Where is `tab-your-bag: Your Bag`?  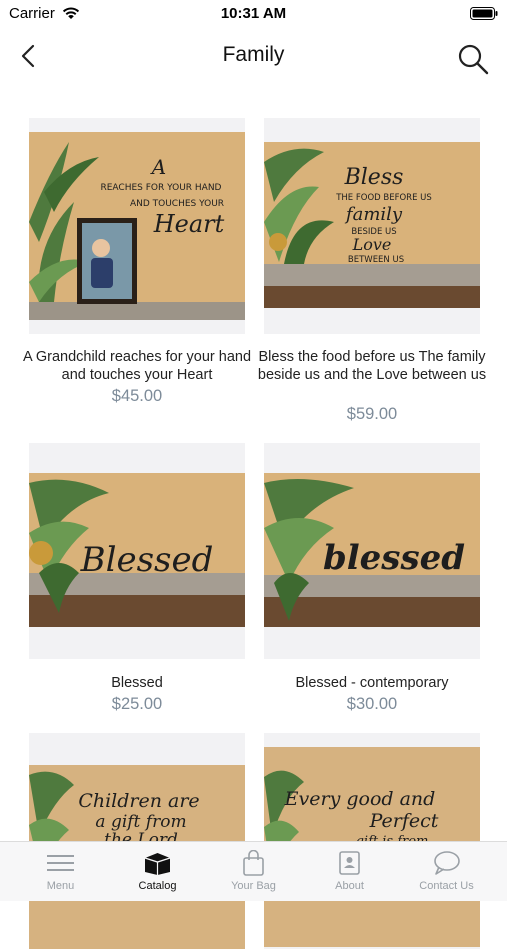
tab-your-bag: Your Bag is located at coordinates (253, 871).